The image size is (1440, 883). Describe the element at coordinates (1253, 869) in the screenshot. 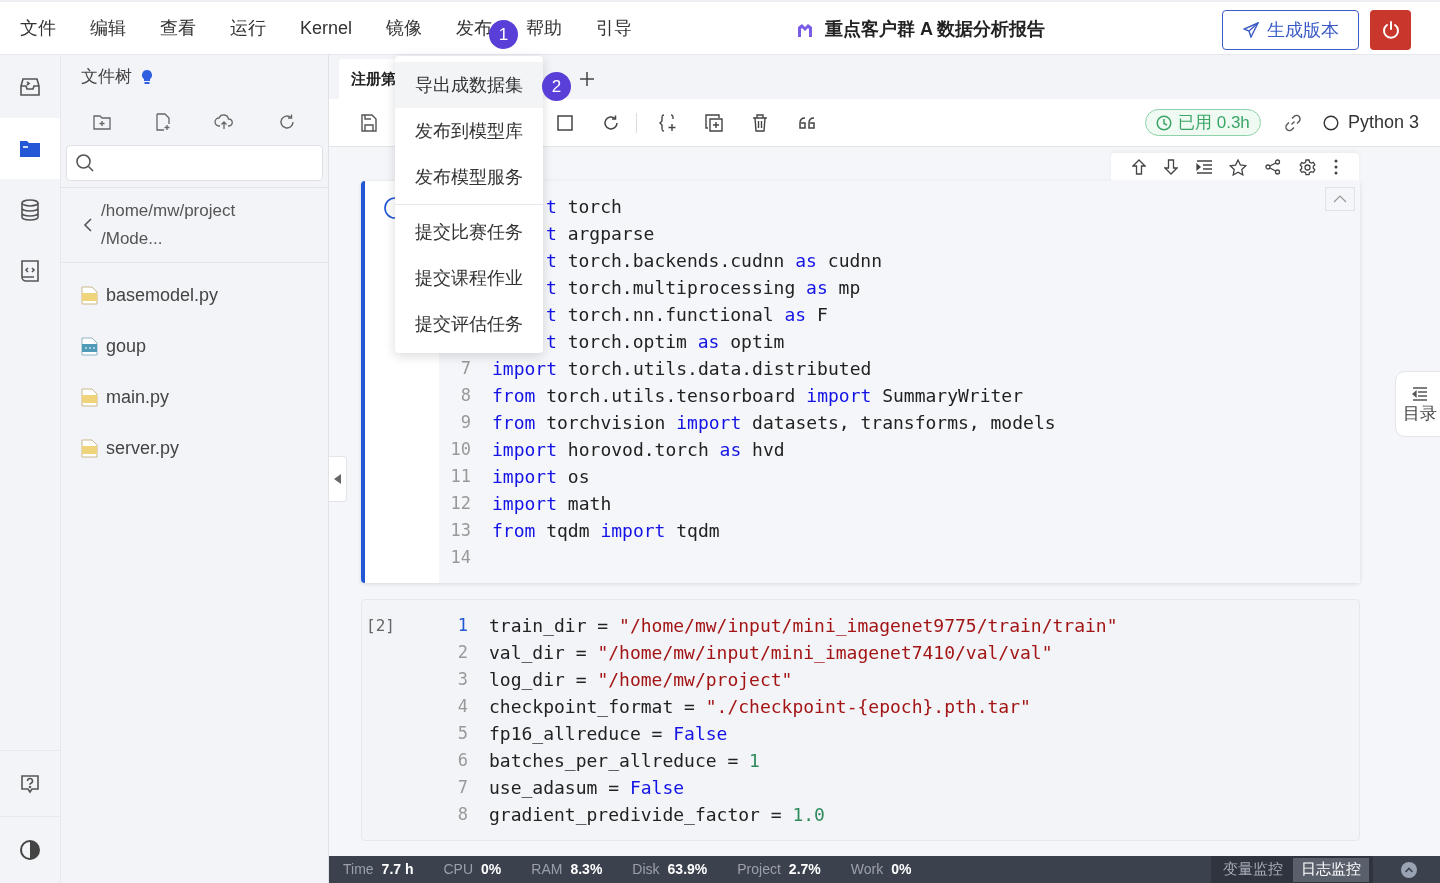

I see `monitor-tab: 变量监控` at that location.